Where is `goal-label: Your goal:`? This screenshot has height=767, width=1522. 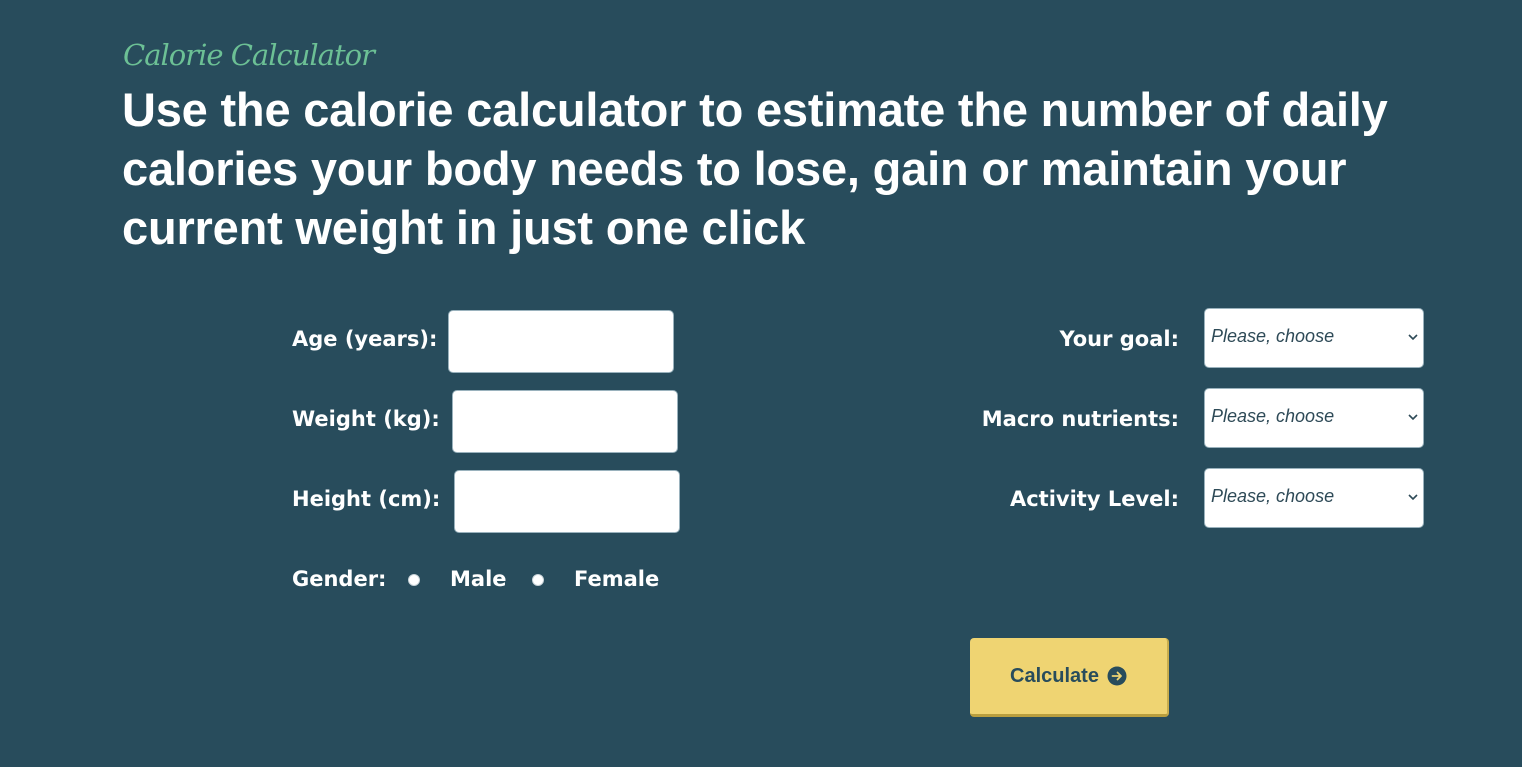
goal-label: Your goal: is located at coordinates (1119, 339).